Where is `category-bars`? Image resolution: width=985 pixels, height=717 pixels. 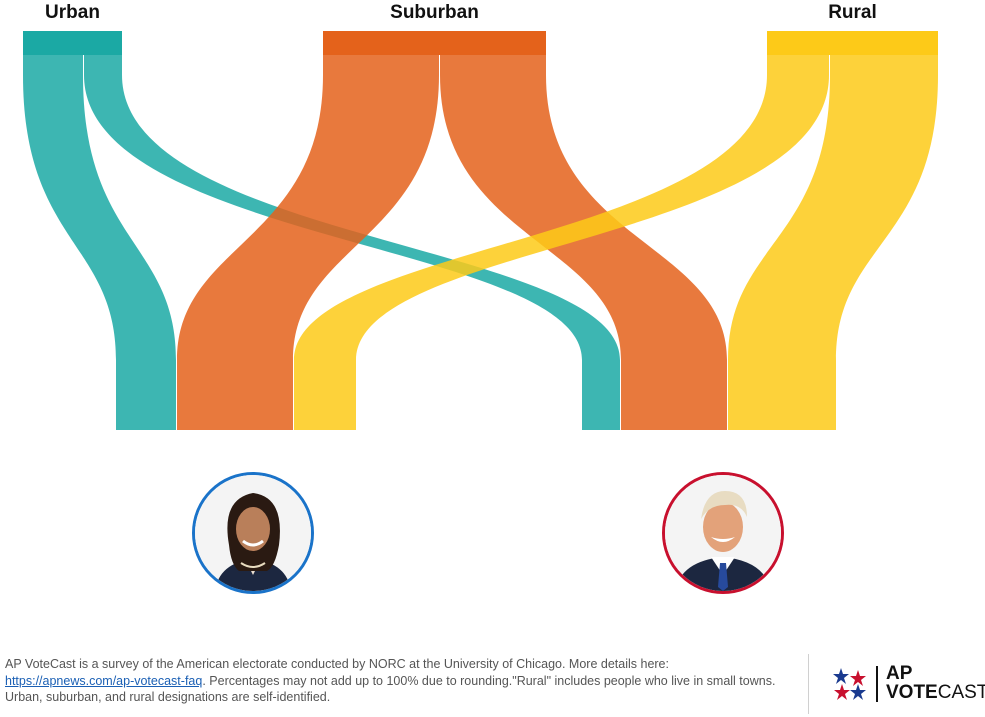
category-bars is located at coordinates (480, 43).